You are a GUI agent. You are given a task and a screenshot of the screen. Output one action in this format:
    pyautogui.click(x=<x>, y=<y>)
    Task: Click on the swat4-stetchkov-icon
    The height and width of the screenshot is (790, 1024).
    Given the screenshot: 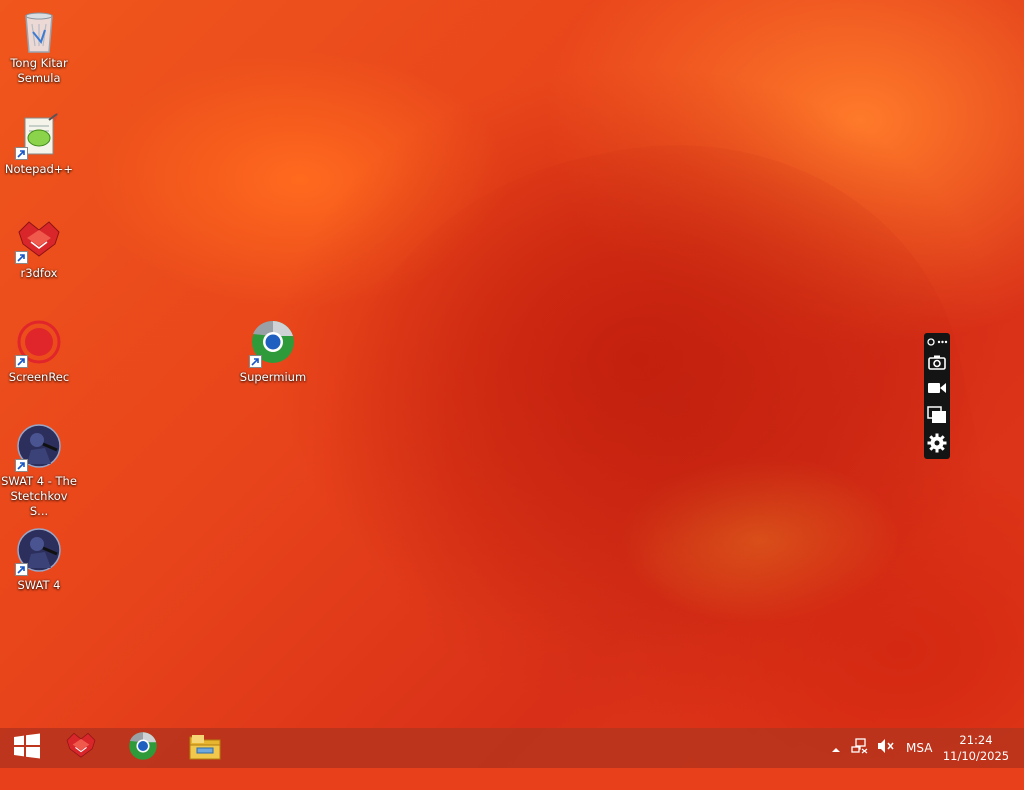 What is the action you would take?
    pyautogui.click(x=39, y=448)
    